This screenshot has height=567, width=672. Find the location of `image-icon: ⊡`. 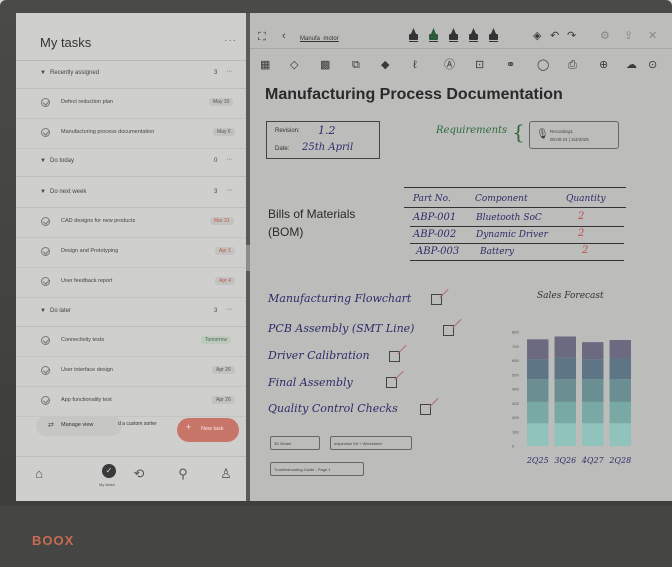

image-icon: ⊡ is located at coordinates (479, 65).